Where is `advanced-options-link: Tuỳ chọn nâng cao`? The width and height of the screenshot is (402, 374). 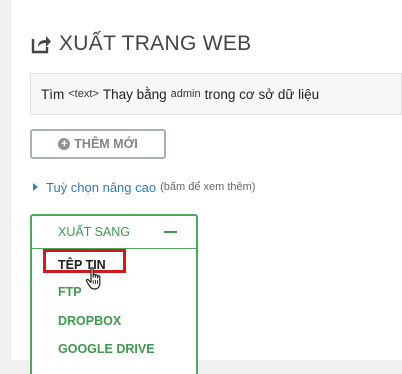
advanced-options-link: Tuỳ chọn nâng cao is located at coordinates (101, 187).